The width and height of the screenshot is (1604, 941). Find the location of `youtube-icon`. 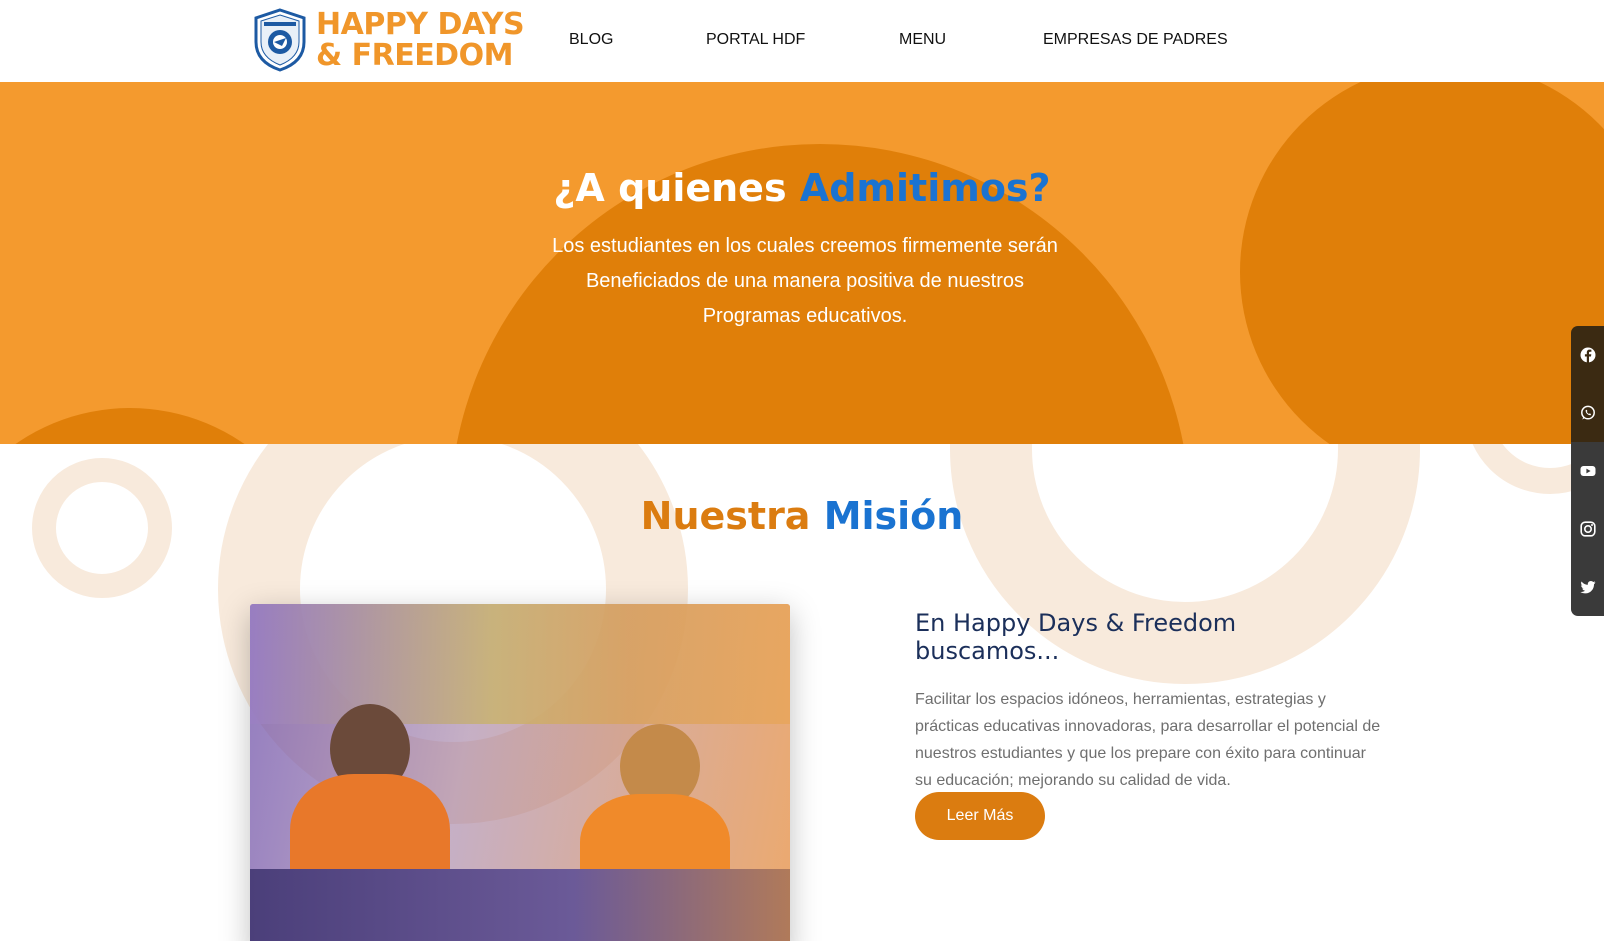

youtube-icon is located at coordinates (1588, 471).